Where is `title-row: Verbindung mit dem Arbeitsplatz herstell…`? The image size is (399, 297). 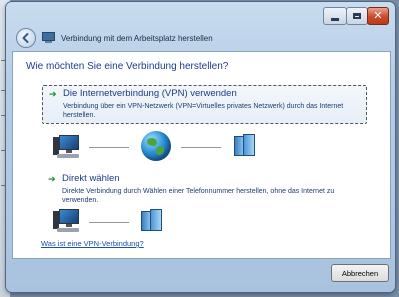
title-row: Verbindung mit dem Arbeitsplatz herstell… is located at coordinates (199, 38).